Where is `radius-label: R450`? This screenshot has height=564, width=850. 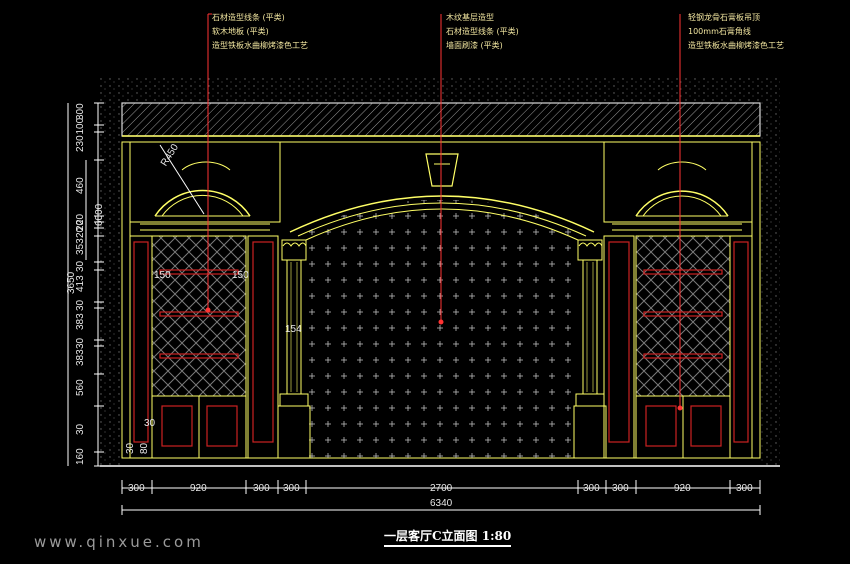
radius-label: R450 is located at coordinates (170, 155).